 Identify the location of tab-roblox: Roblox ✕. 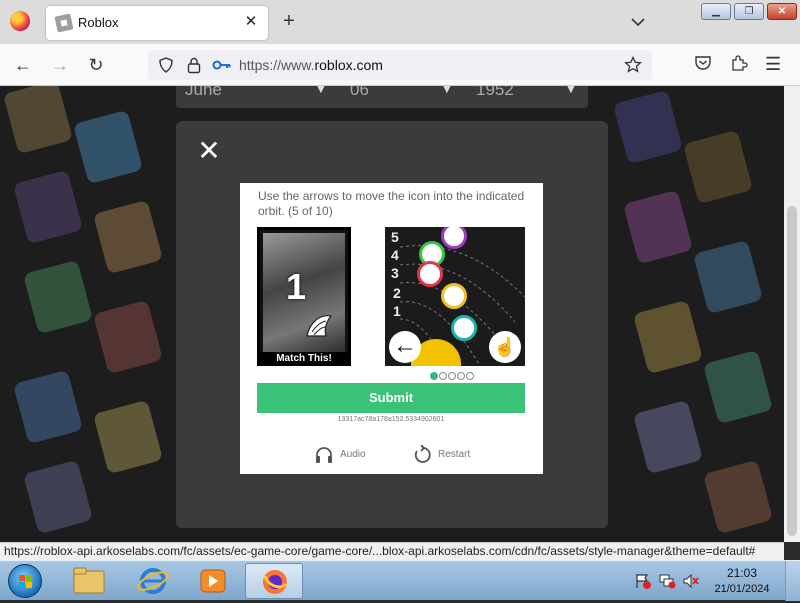
(157, 23).